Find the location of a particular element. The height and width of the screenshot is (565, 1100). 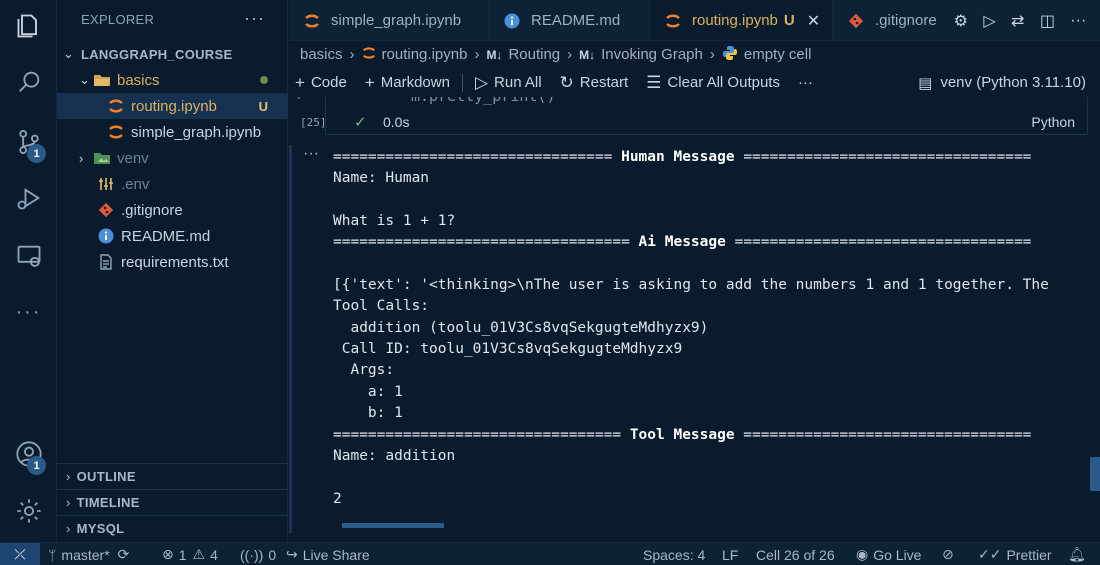

prettier-indicator: ✓✓ Prettier is located at coordinates (1015, 554).